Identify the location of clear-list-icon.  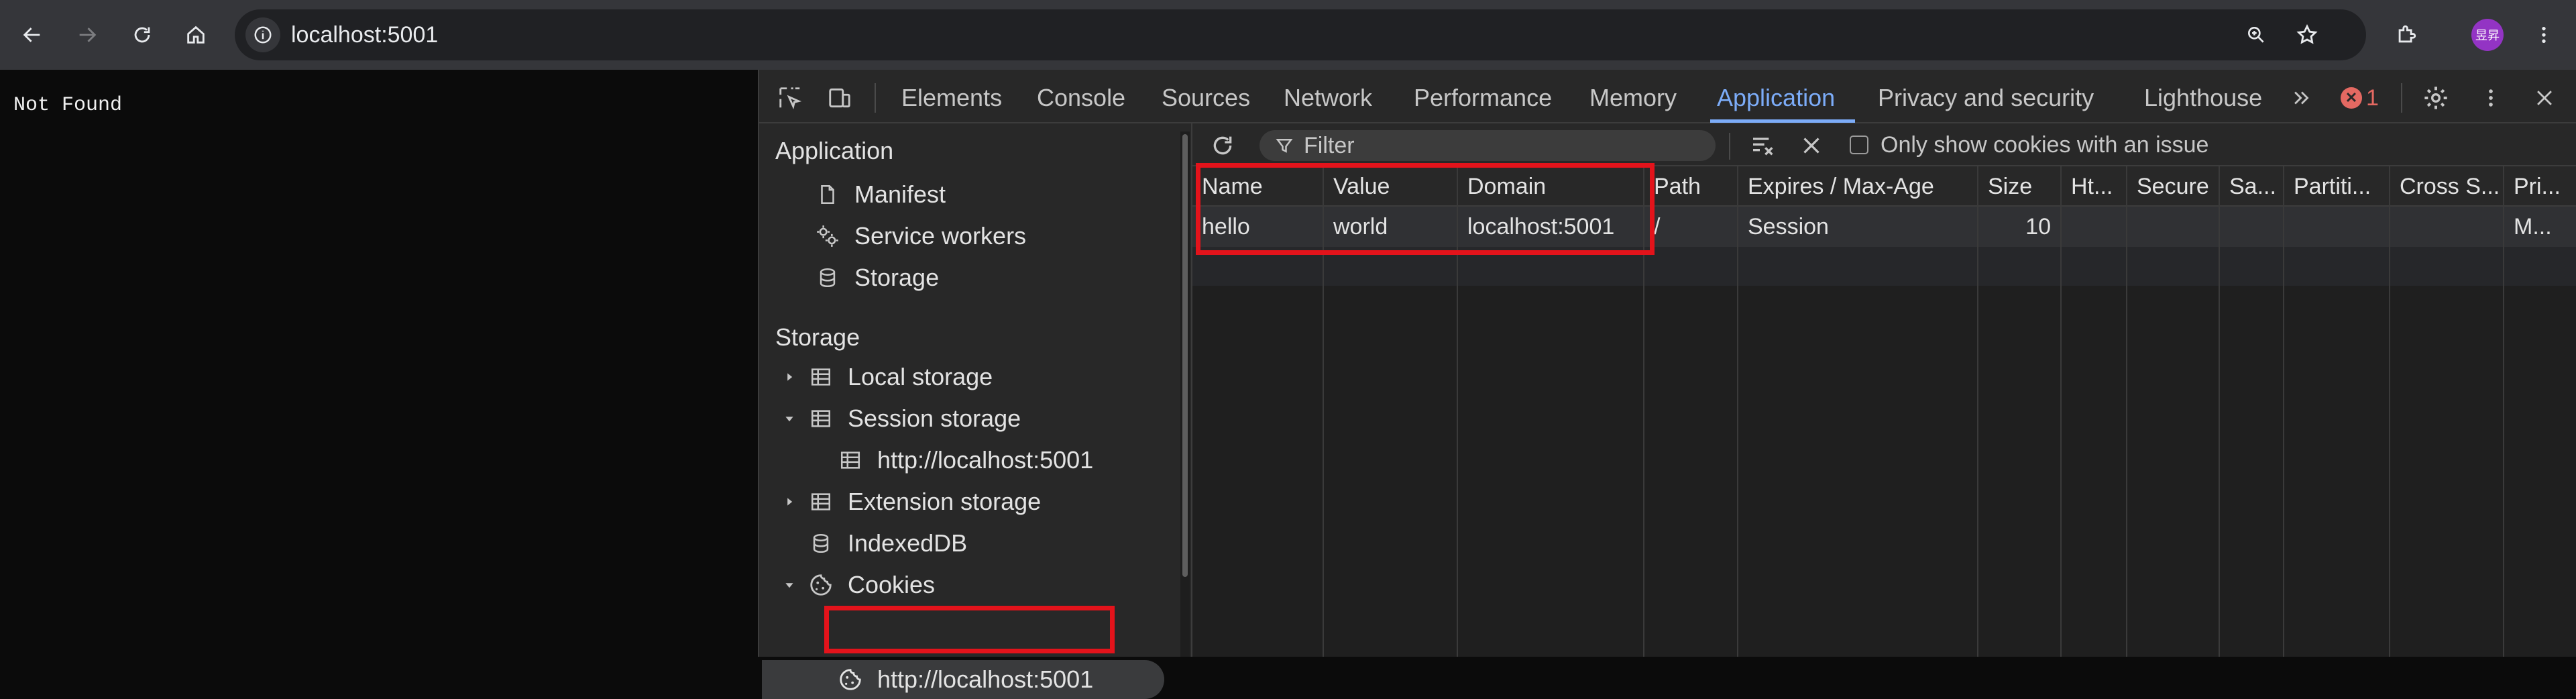
(1763, 147).